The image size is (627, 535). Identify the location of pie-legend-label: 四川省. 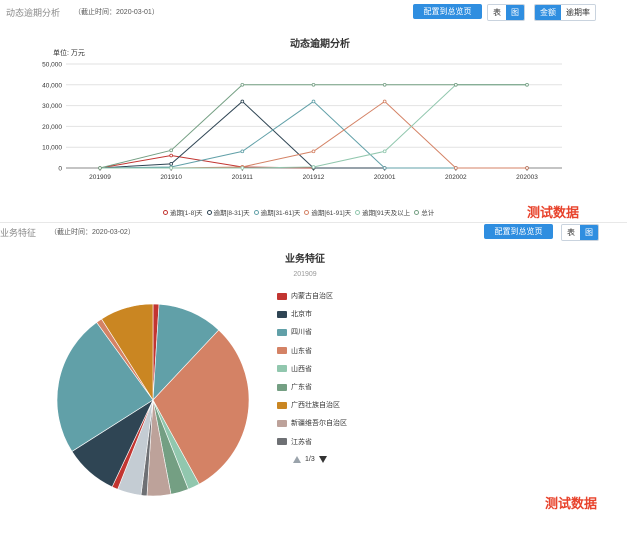
(301, 333).